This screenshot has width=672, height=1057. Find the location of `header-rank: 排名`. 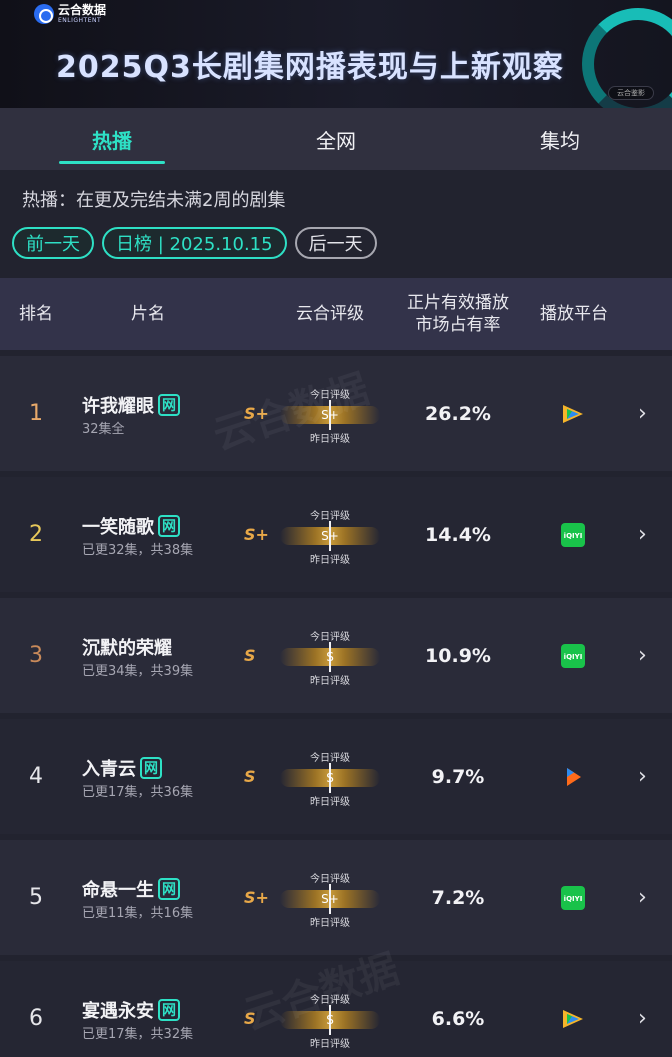

header-rank: 排名 is located at coordinates (36, 314).